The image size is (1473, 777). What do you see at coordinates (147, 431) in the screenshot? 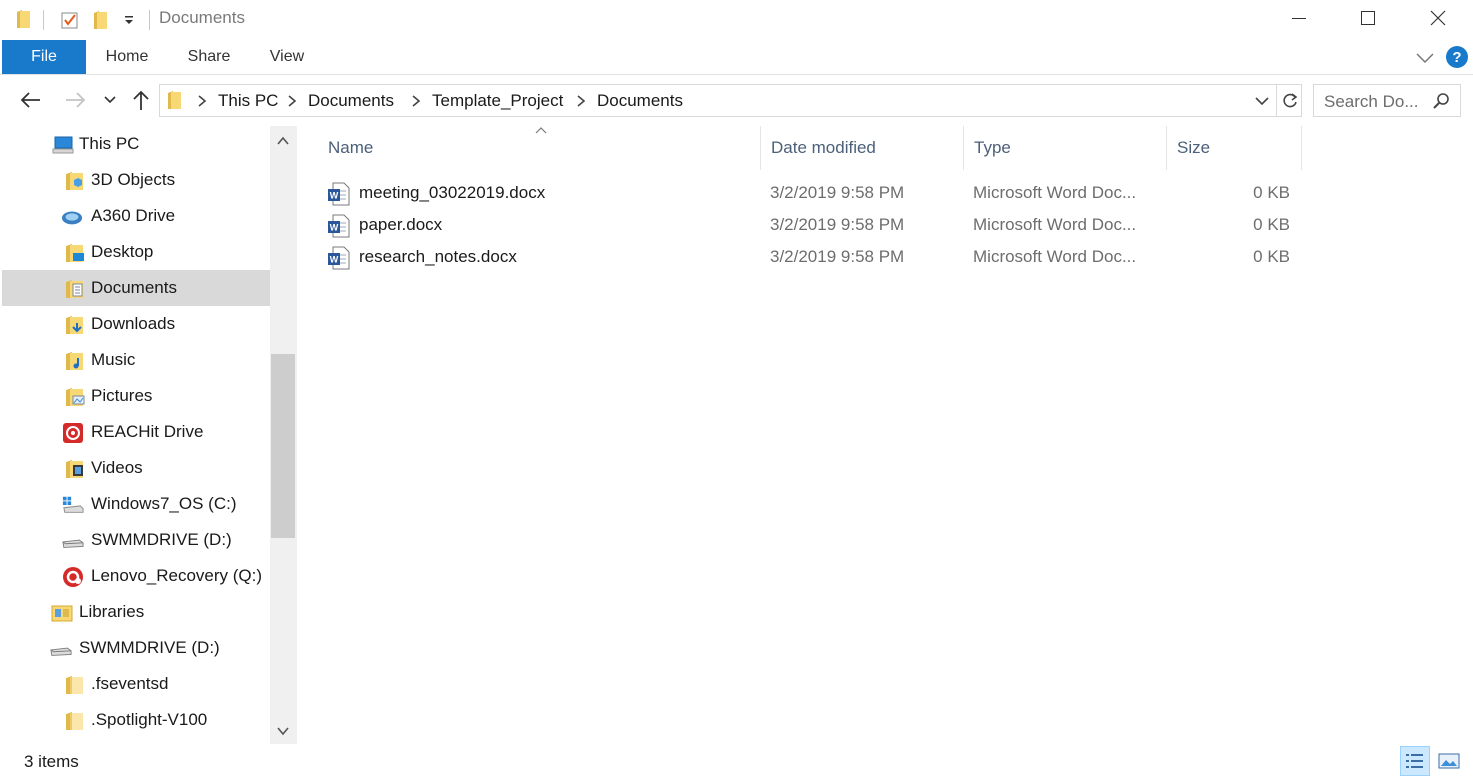
I see `nav-item-label: REACHit Drive` at bounding box center [147, 431].